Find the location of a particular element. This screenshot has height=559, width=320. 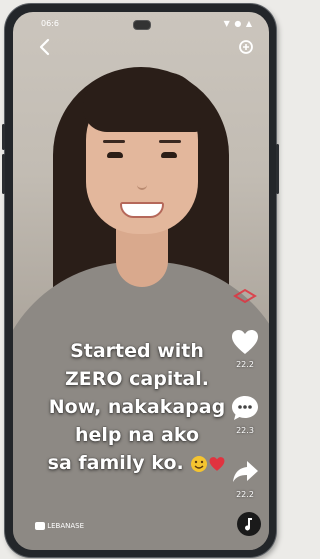

right-eyebrow is located at coordinates (170, 141).